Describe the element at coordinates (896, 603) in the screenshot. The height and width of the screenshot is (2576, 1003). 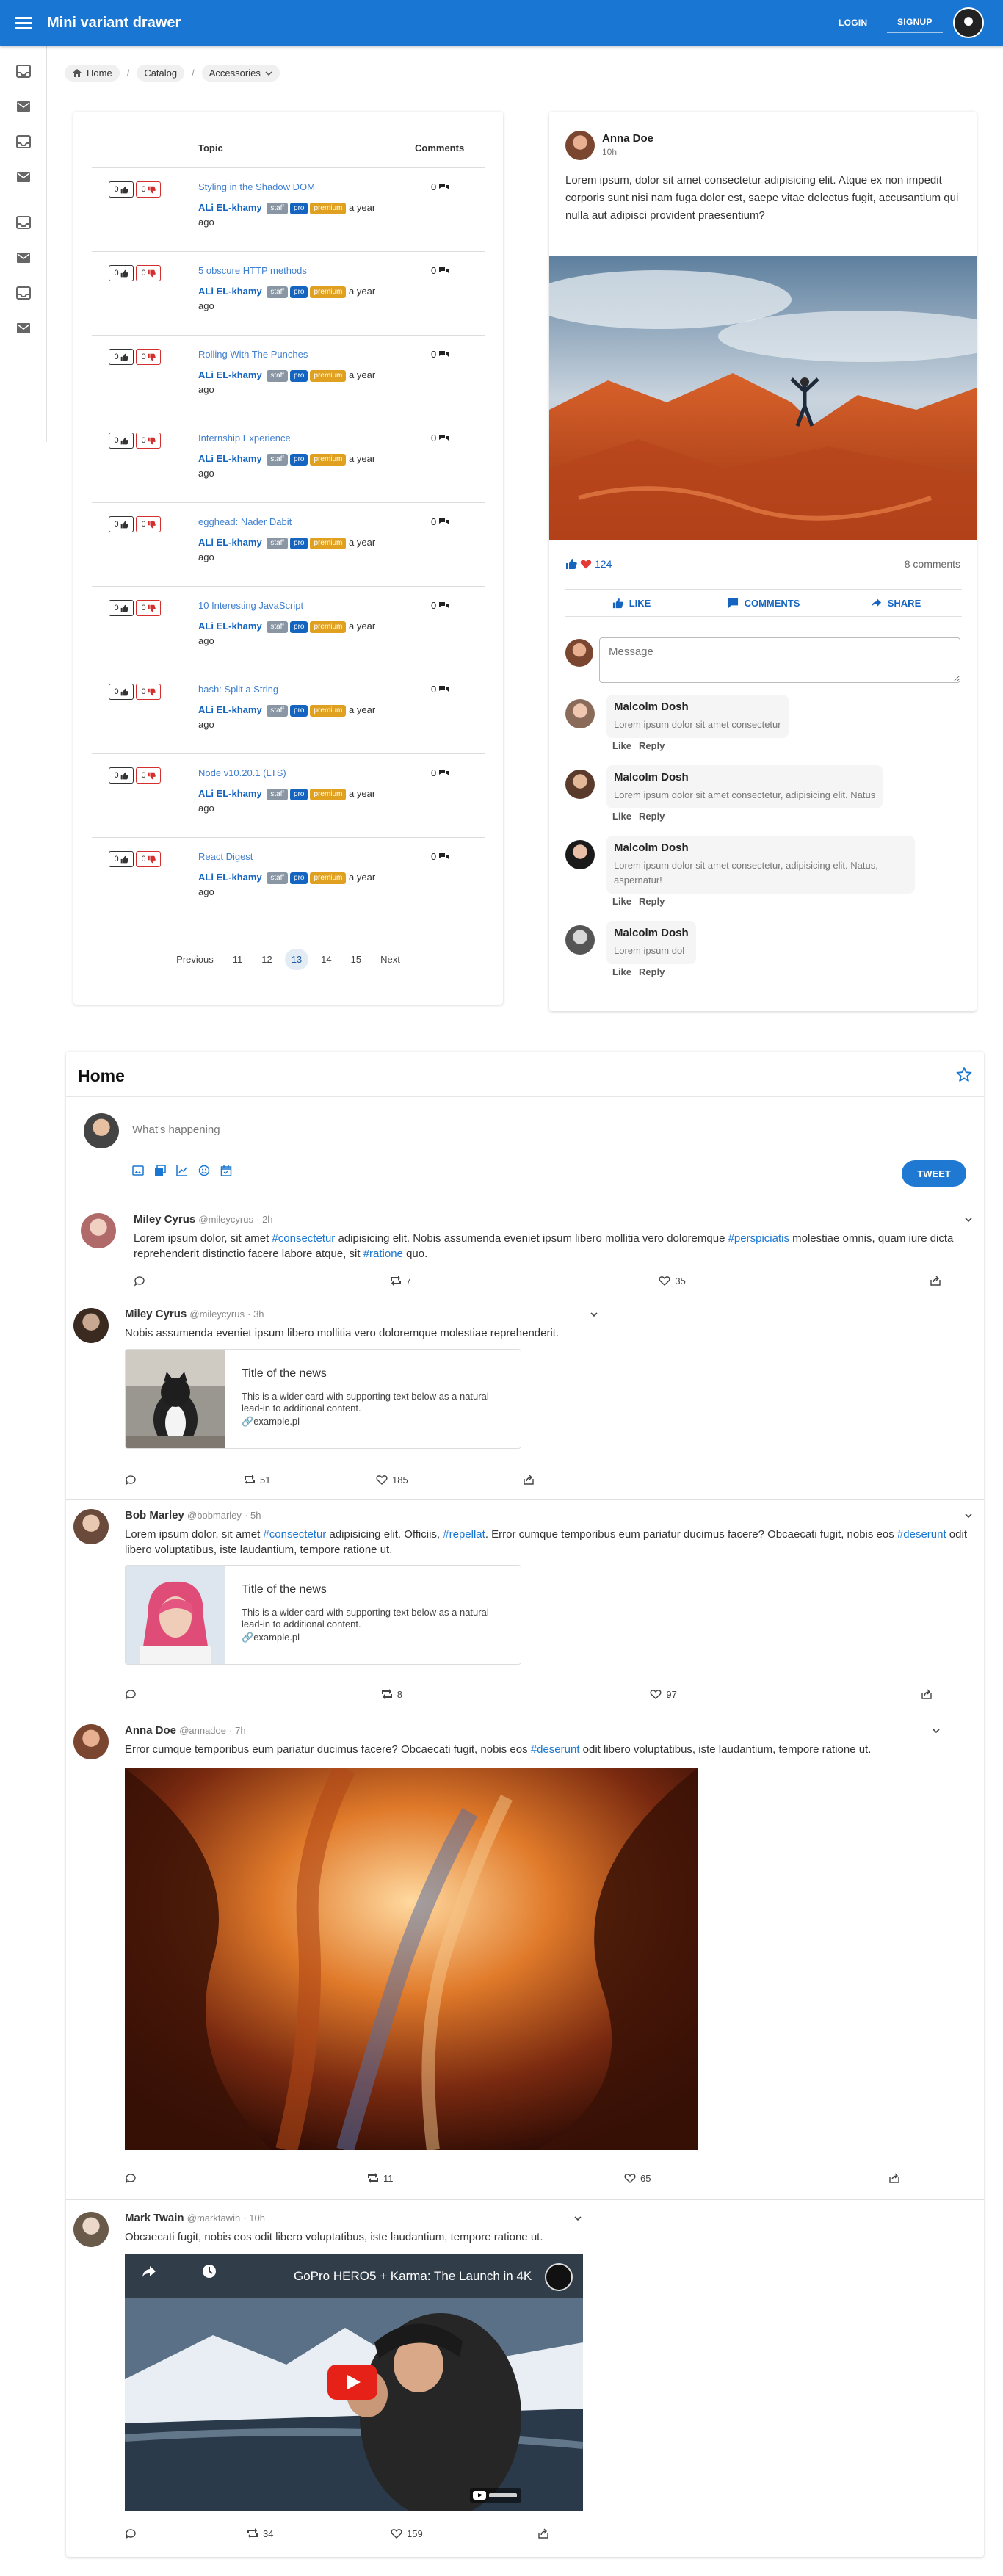
I see `share-button: SHARE` at that location.